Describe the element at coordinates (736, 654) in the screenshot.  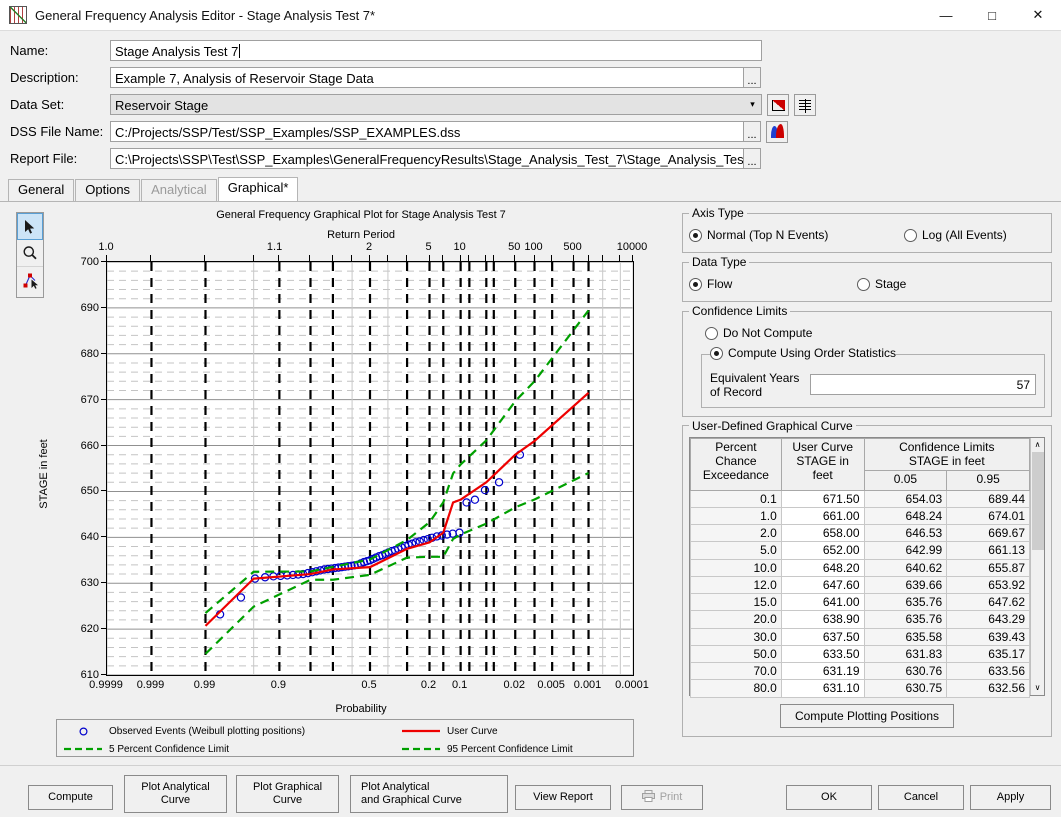
I see `cell-pct: 50.0` at that location.